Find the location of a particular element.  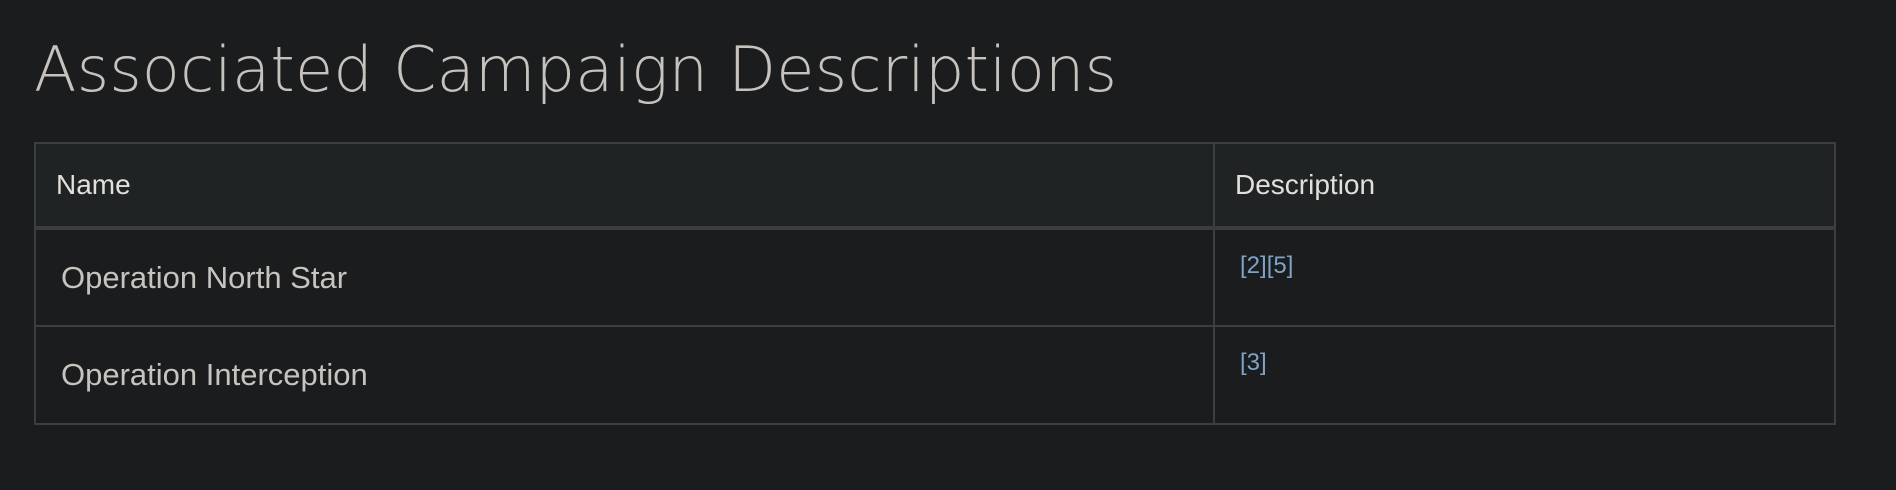

column-header-name: Name is located at coordinates (624, 186).